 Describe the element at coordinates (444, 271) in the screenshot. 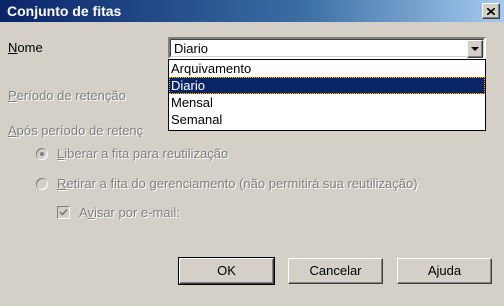

I see `help-button: Ajuda` at that location.